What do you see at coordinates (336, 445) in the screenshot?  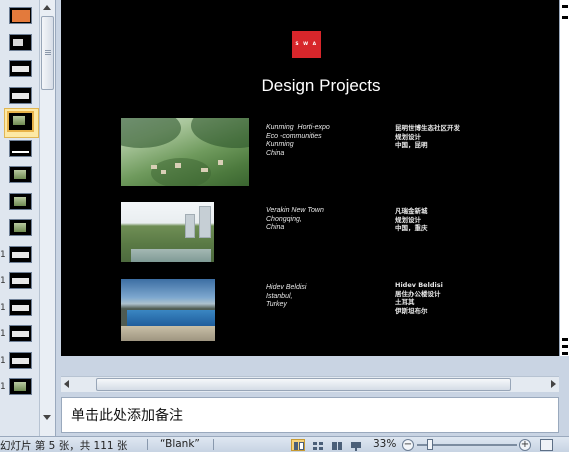 I see `reading-view-icon` at bounding box center [336, 445].